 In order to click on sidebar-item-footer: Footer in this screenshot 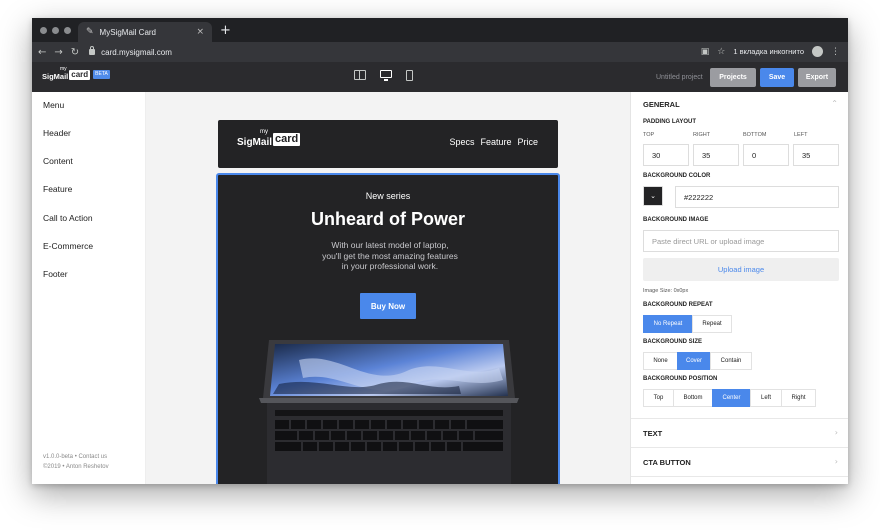, I will do `click(55, 274)`.